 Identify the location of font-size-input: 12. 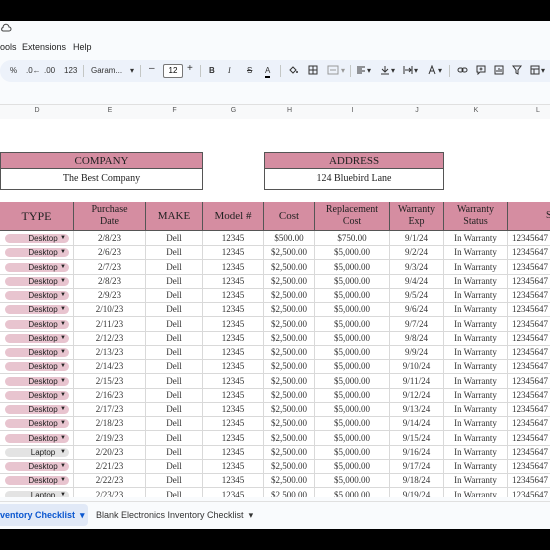
(173, 71).